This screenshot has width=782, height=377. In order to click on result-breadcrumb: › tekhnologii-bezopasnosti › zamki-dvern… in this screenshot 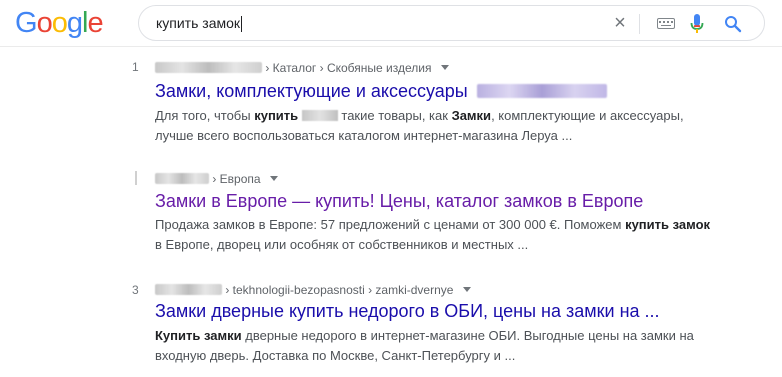, I will do `click(313, 290)`.